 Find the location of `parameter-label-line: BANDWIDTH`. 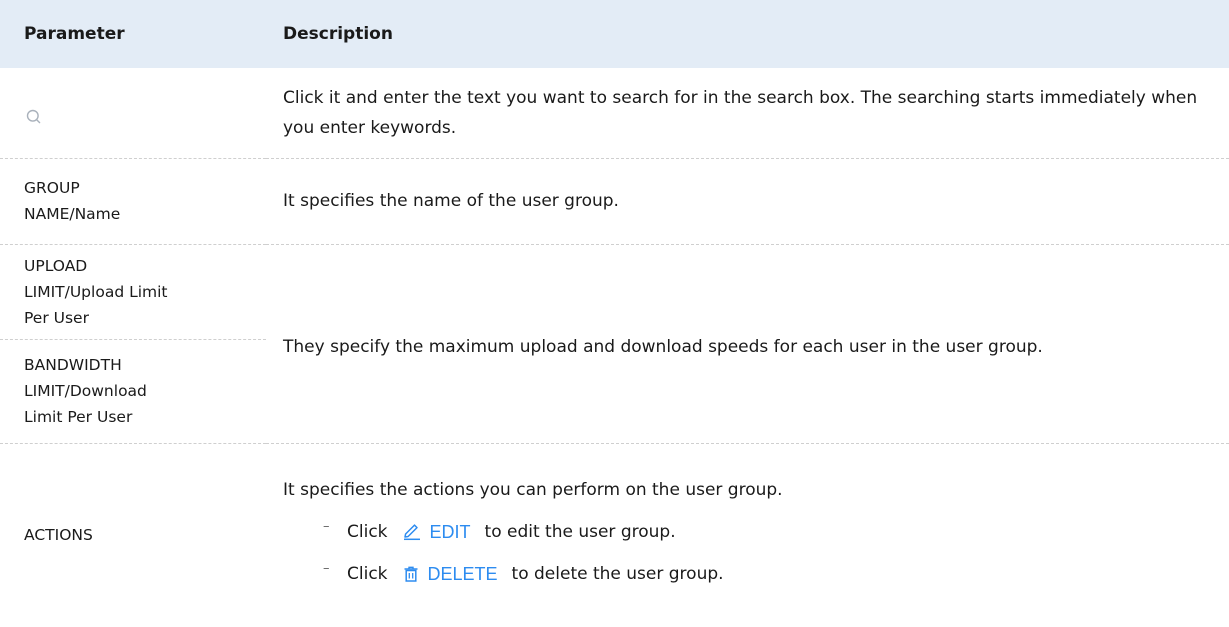

parameter-label-line: BANDWIDTH is located at coordinates (73, 365).